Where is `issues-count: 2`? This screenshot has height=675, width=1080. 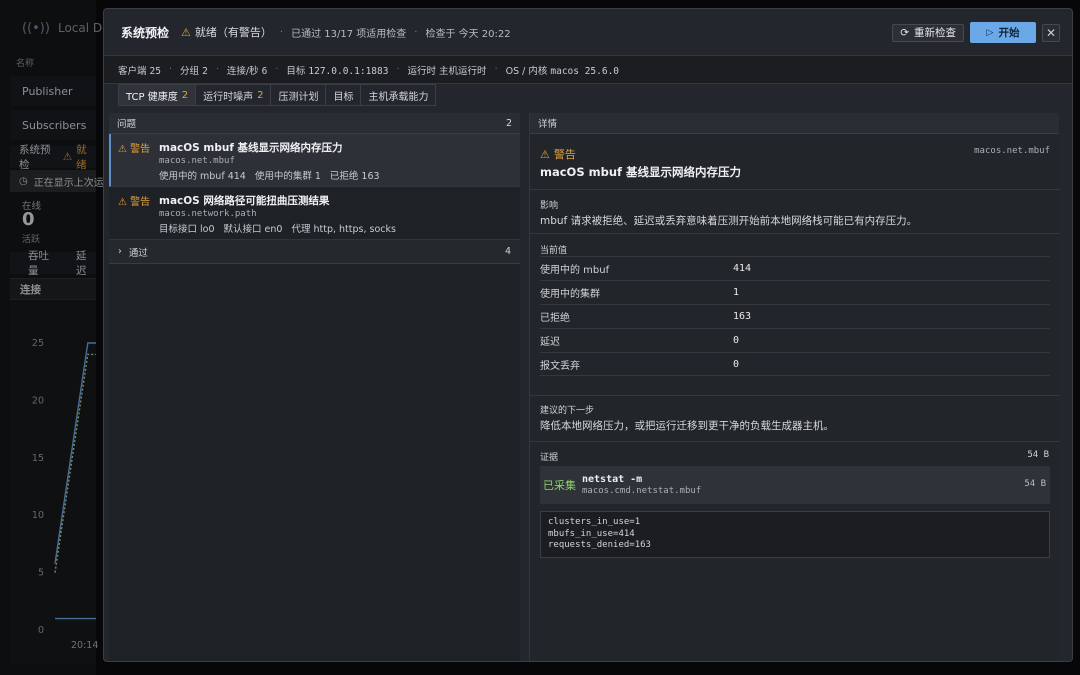
issues-count: 2 is located at coordinates (508, 123).